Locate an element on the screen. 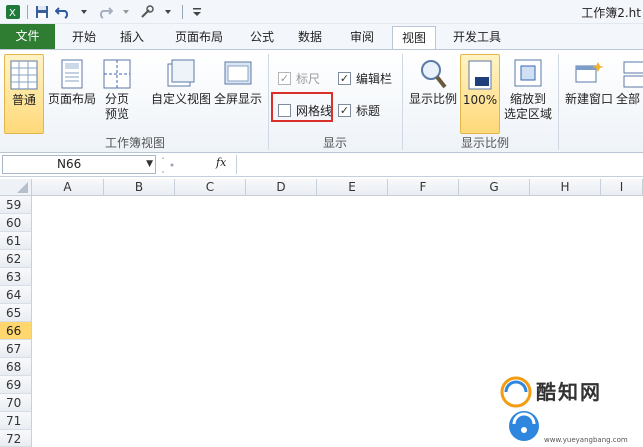 This screenshot has height=447, width=643. row-header-selected: 66 is located at coordinates (16, 331).